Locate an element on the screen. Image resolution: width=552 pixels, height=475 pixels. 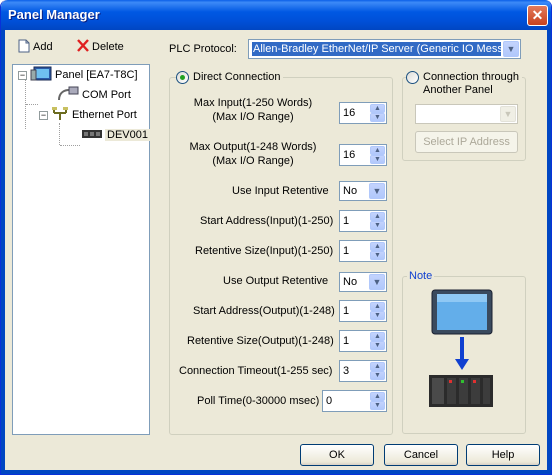
start-address-output-spinner: 1 ▲ ▼ is located at coordinates (363, 311).